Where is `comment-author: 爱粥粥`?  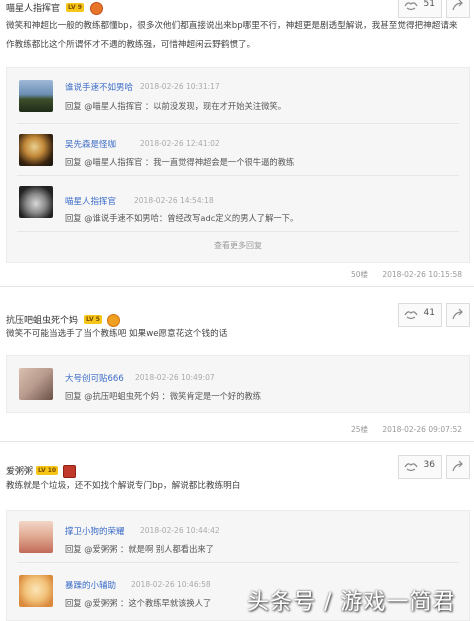
comment-author: 爱粥粥 is located at coordinates (19, 470).